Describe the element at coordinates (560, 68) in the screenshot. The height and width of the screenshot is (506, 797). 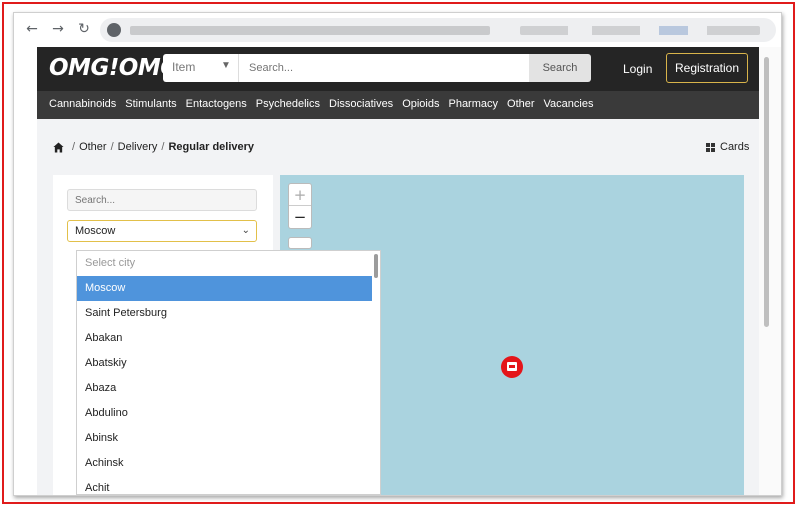
I see `search-button: Search` at that location.